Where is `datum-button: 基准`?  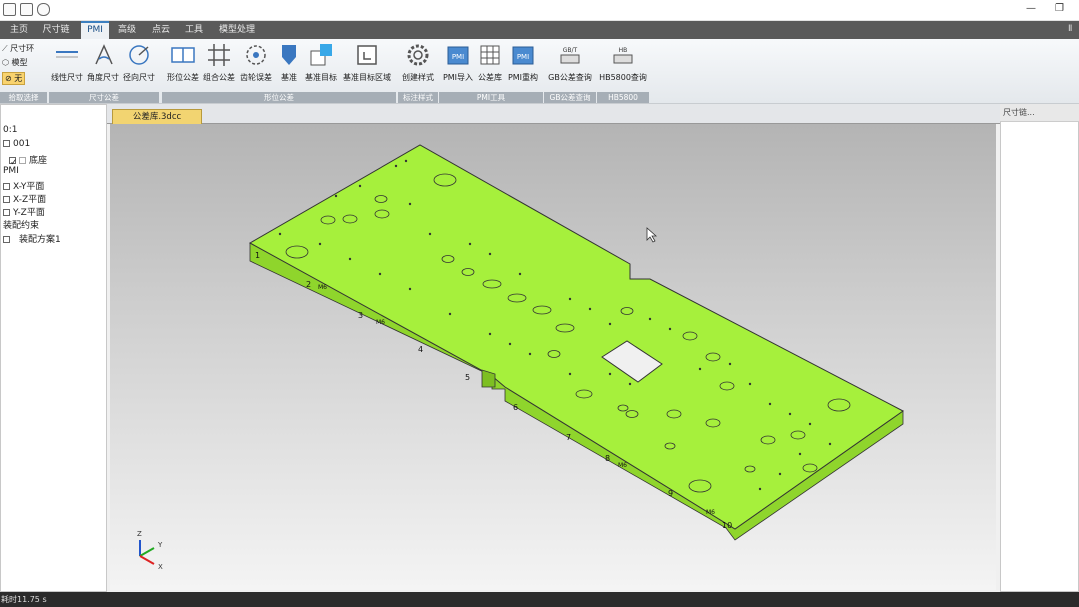
datum-button: 基准 is located at coordinates (289, 67).